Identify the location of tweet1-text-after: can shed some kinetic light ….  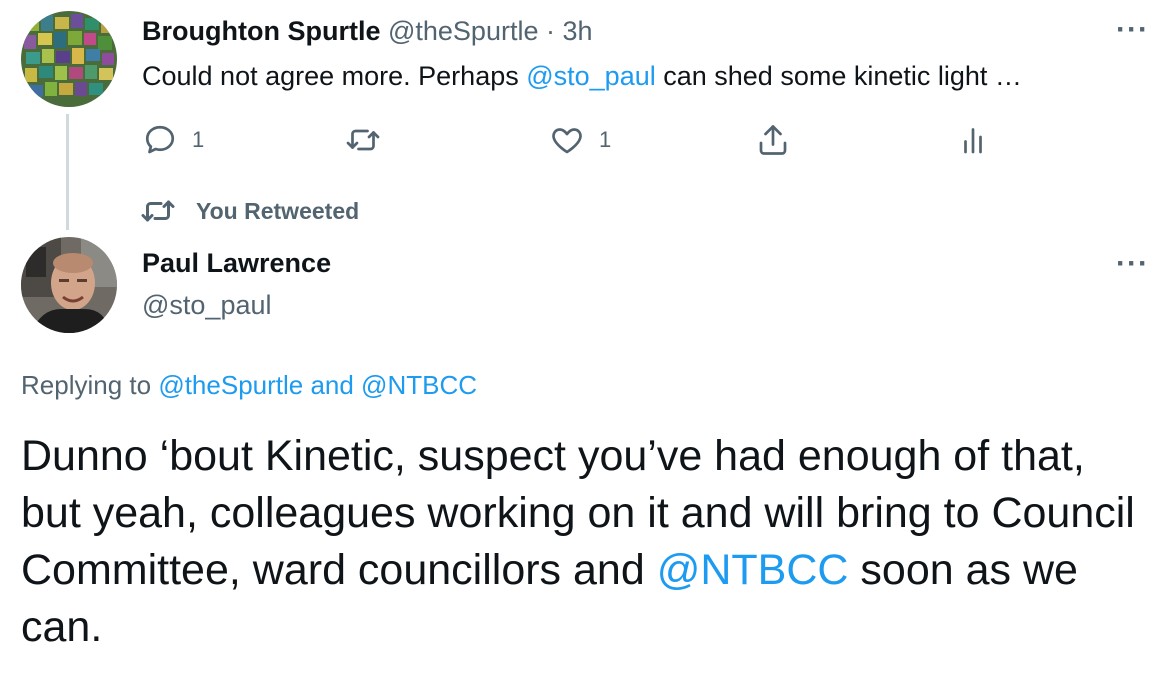
(838, 76).